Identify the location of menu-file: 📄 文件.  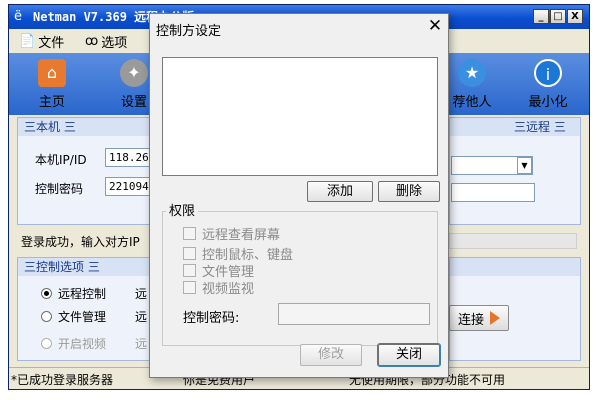
(42, 42).